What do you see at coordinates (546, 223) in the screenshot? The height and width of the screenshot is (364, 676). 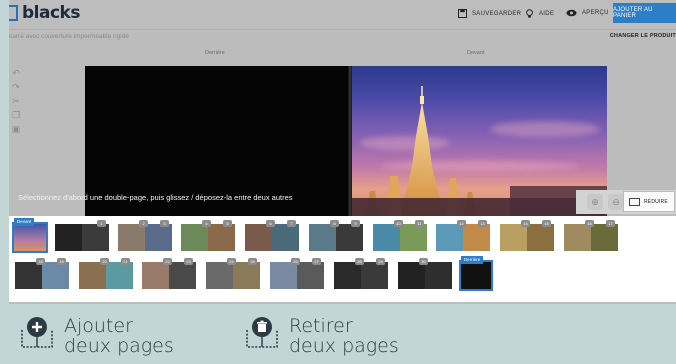 I see `page-number-badge: 15` at bounding box center [546, 223].